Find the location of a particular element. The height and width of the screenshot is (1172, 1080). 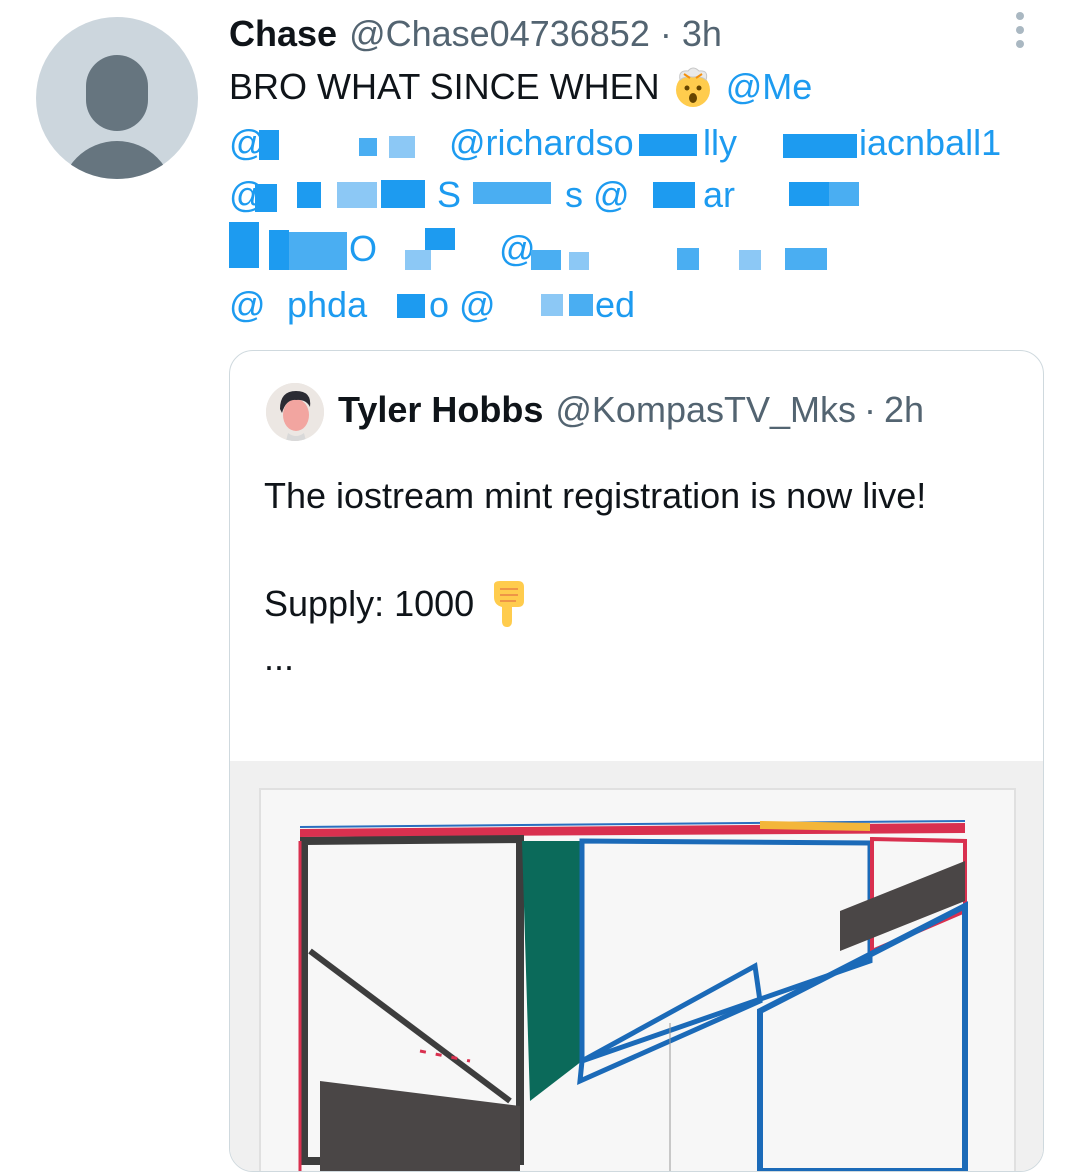

quoted-author-avatar is located at coordinates (295, 412).